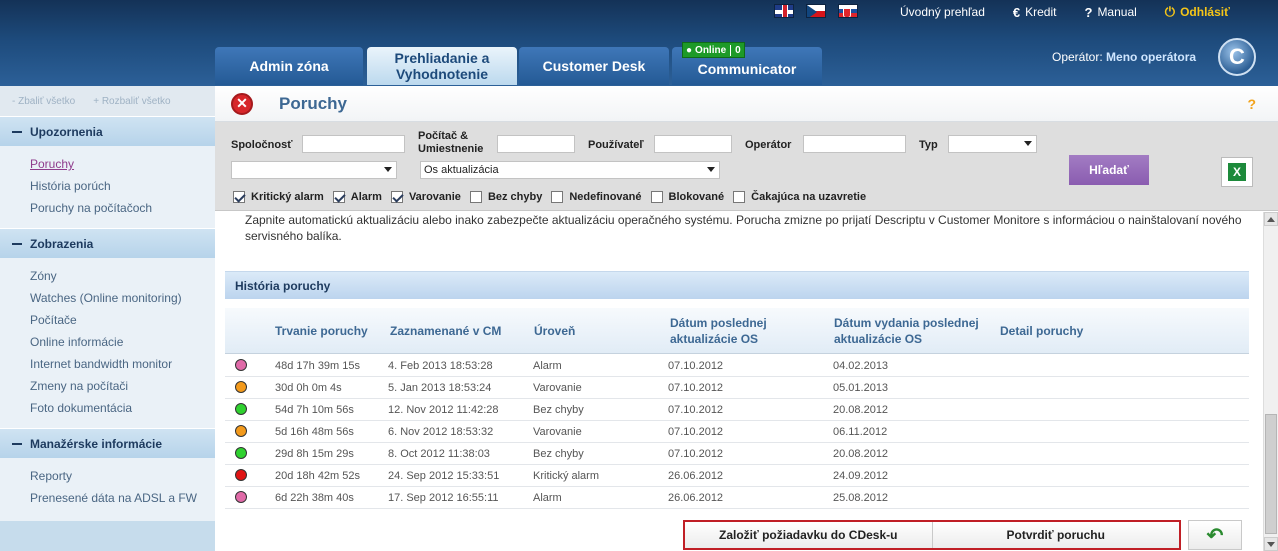 This screenshot has height=551, width=1278. What do you see at coordinates (848, 11) in the screenshot?
I see `flag-sk-icon` at bounding box center [848, 11].